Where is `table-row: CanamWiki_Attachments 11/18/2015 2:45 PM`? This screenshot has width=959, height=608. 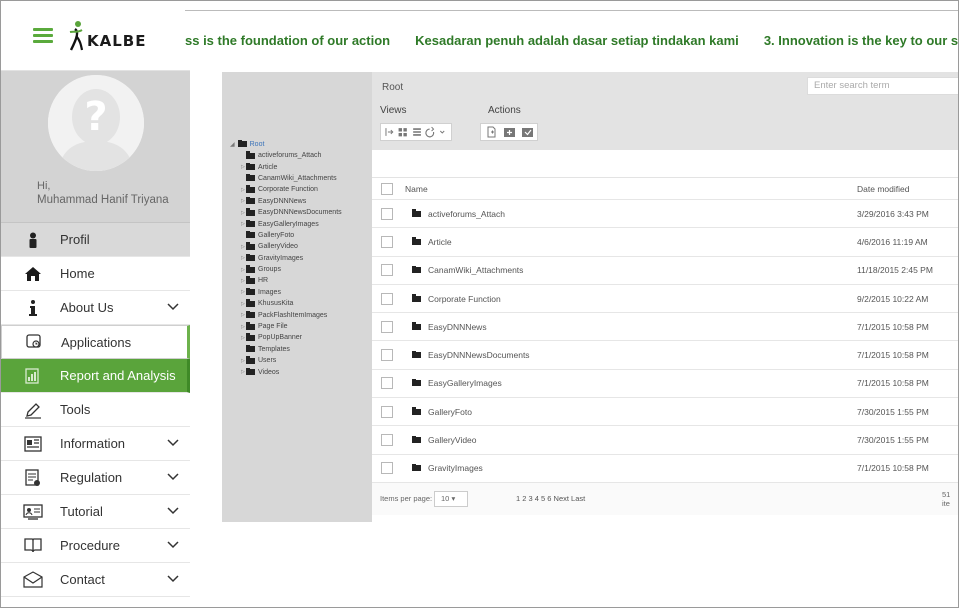 table-row: CanamWiki_Attachments 11/18/2015 2:45 PM is located at coordinates (665, 271).